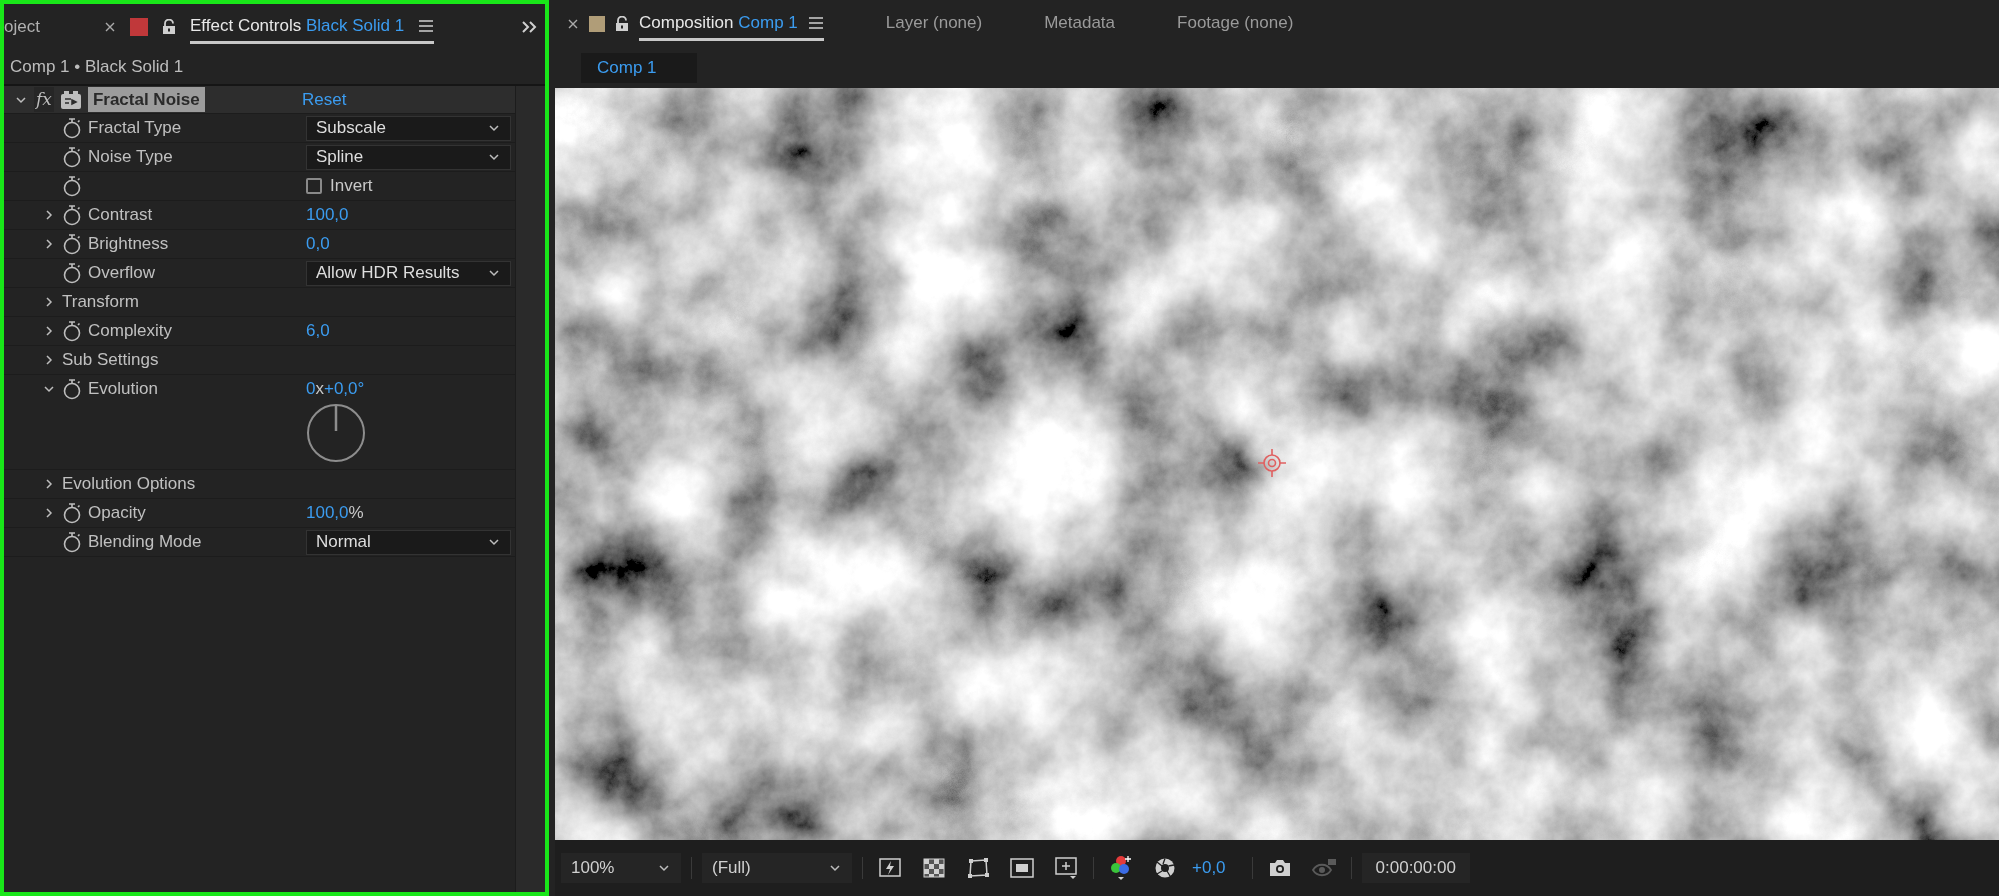  Describe the element at coordinates (54, 27) in the screenshot. I see `panel-tab: oject` at that location.